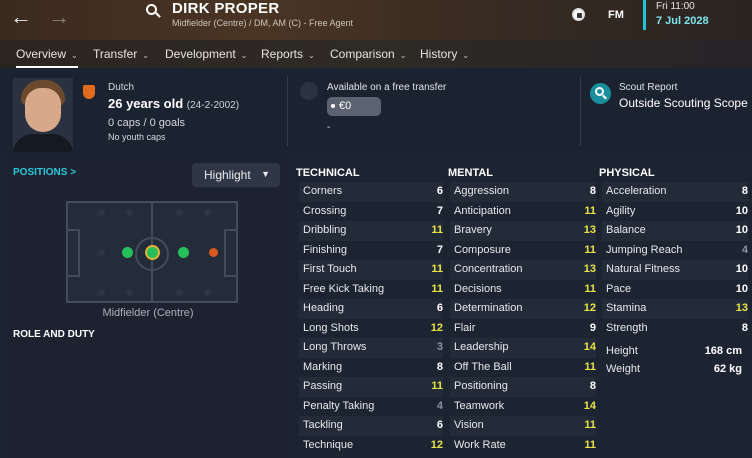 The image size is (752, 458). I want to click on position-st-marker, so click(213, 252).